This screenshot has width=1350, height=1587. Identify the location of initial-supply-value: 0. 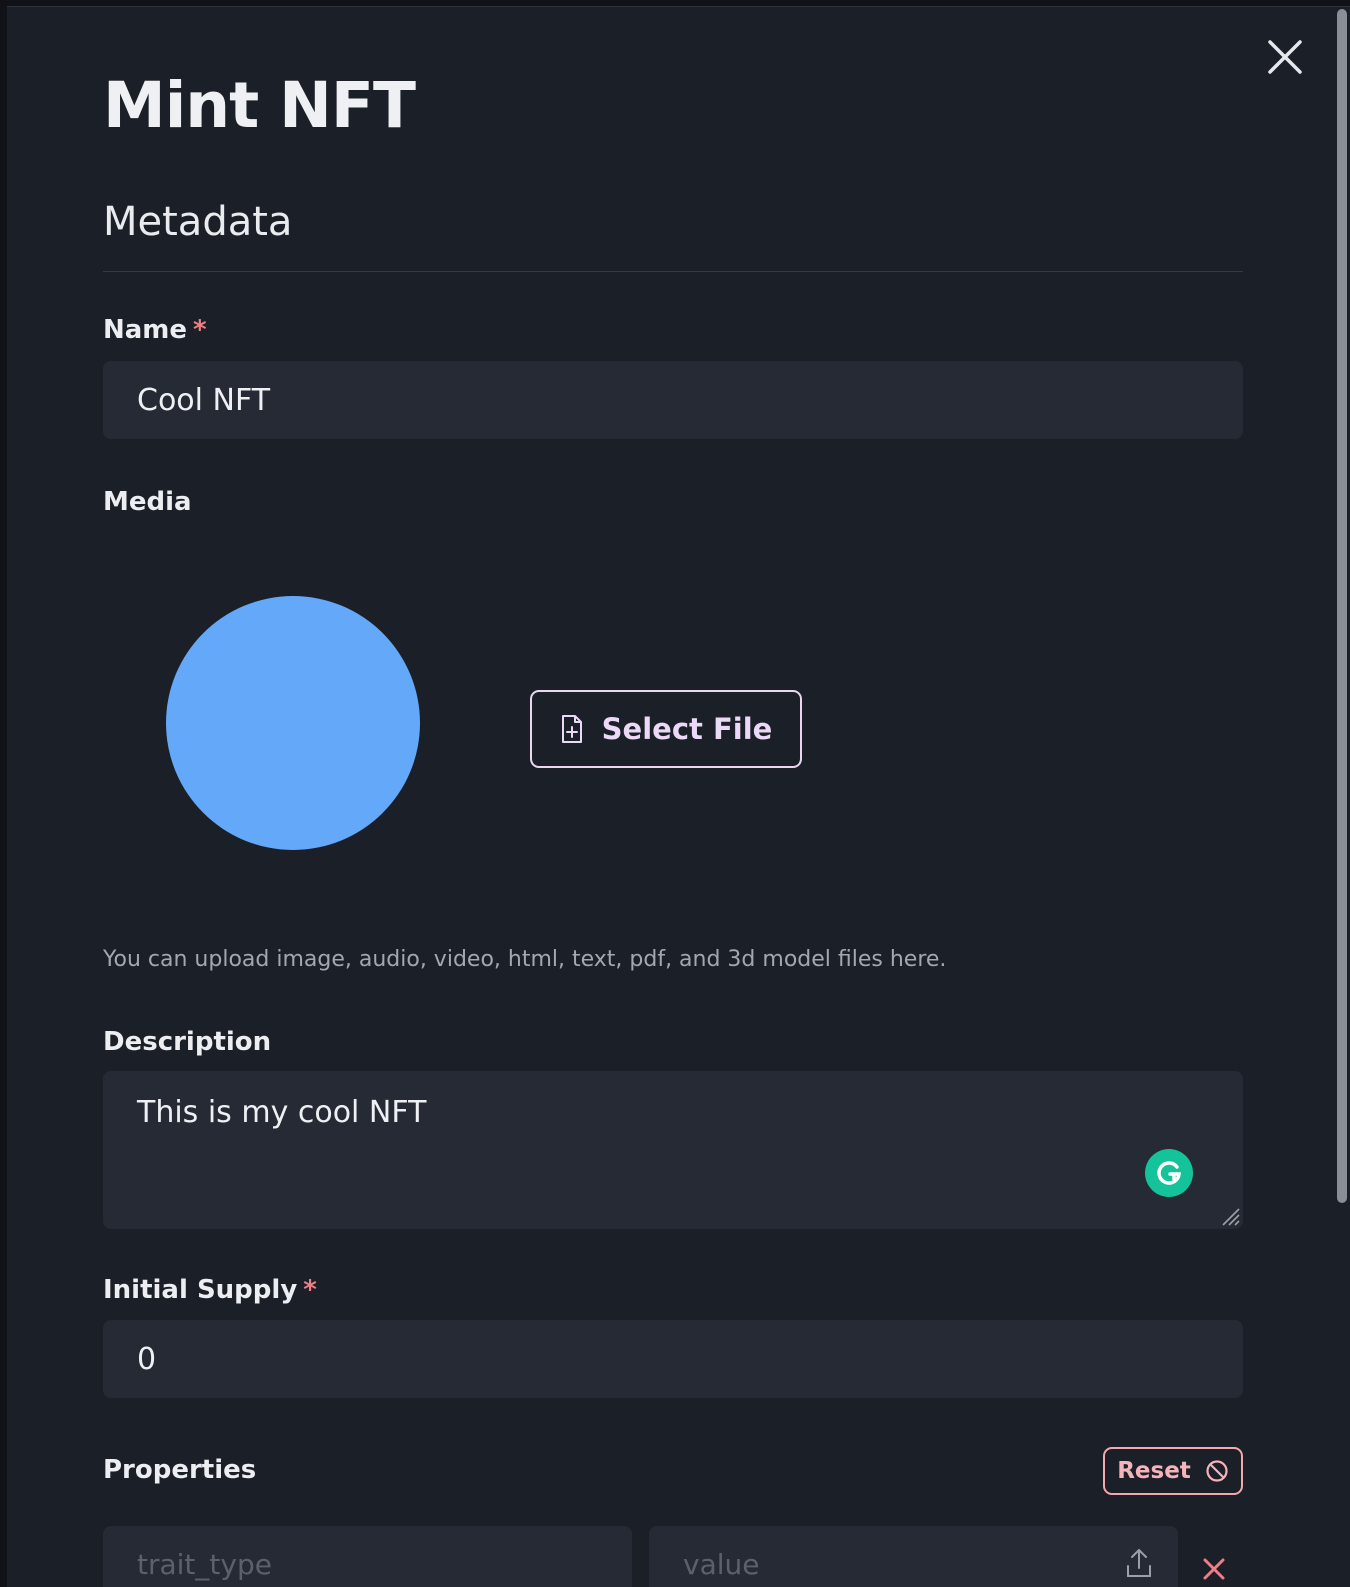
(147, 1359).